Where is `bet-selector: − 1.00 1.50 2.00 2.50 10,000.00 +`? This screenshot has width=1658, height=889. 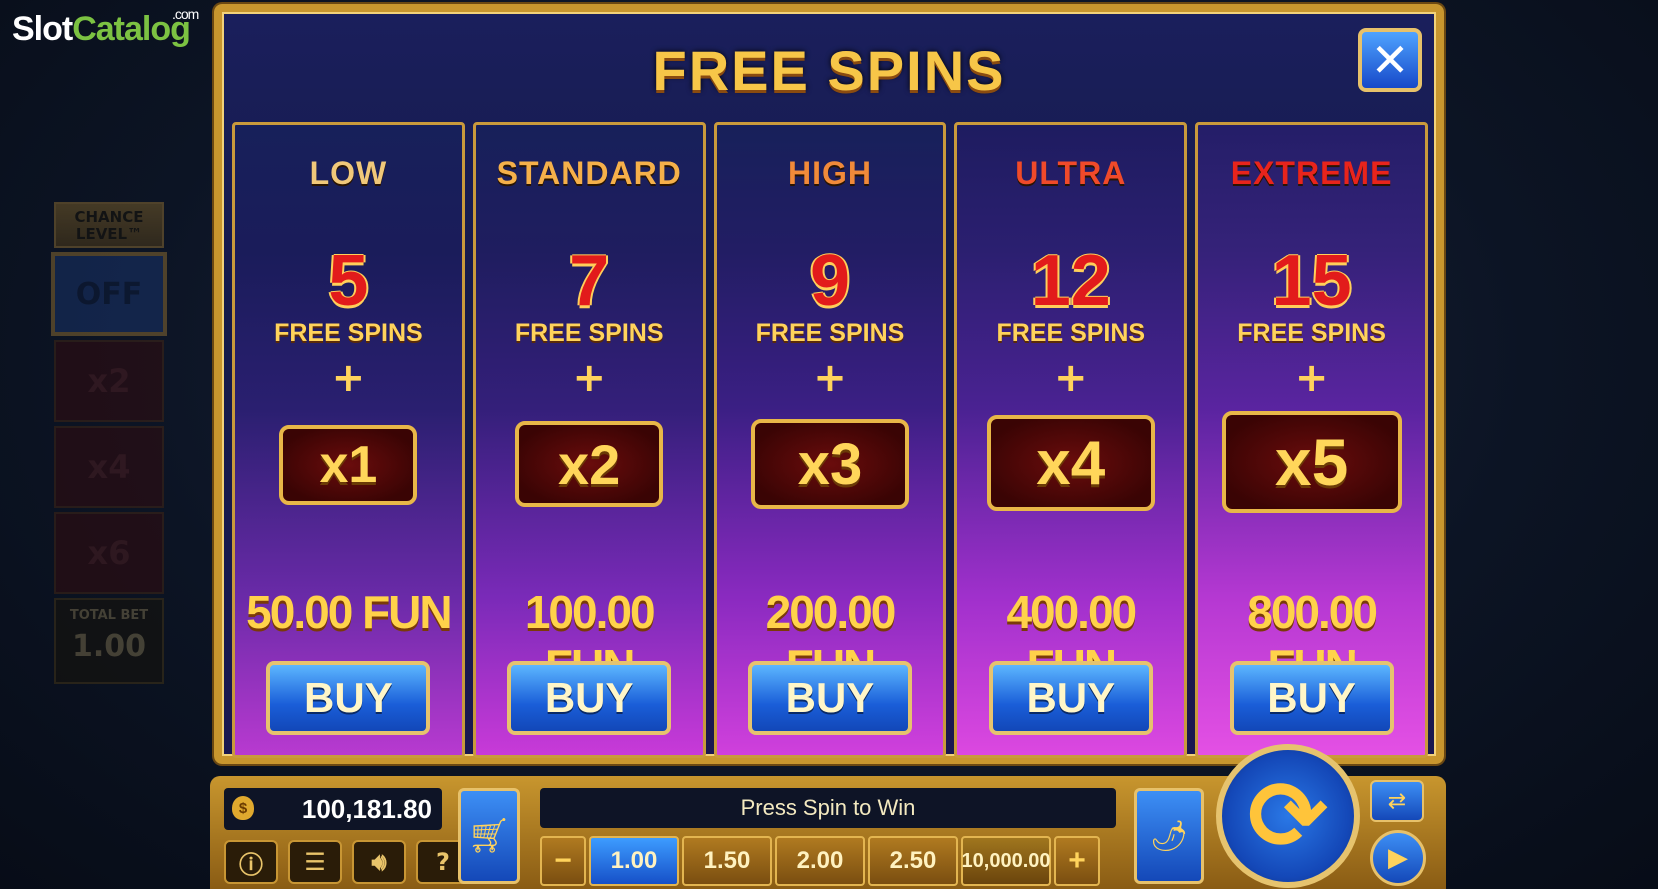
bet-selector: − 1.00 1.50 2.00 2.50 10,000.00 + is located at coordinates (820, 861).